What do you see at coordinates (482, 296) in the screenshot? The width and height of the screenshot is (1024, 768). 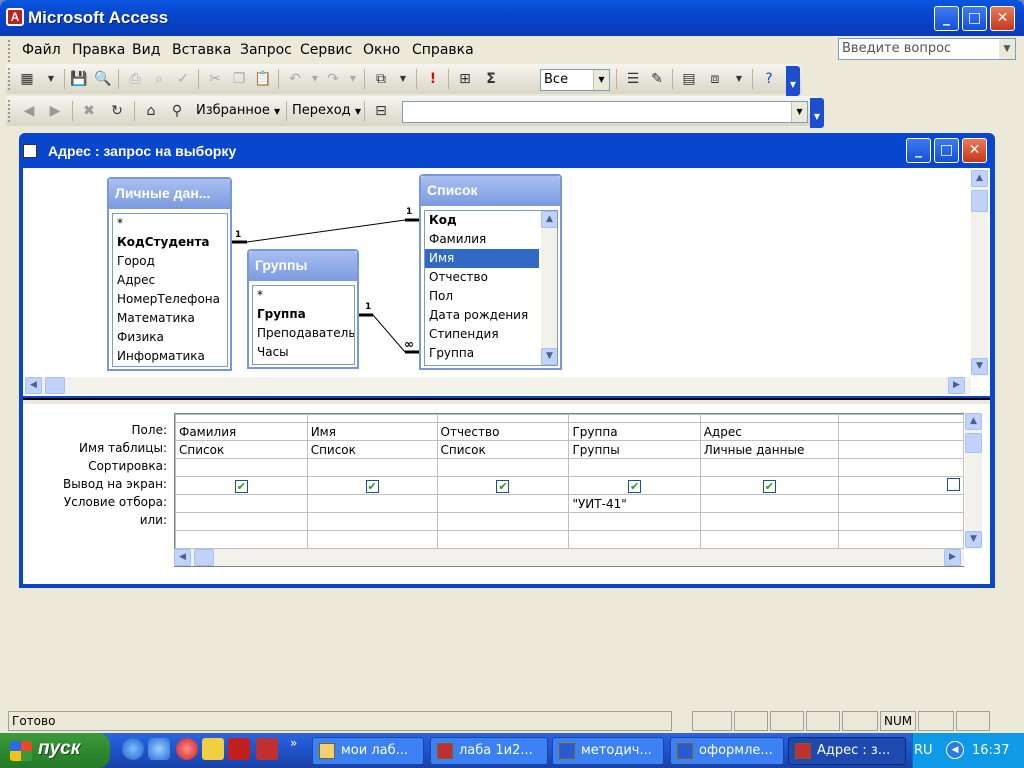 I see `field-item: Пол` at bounding box center [482, 296].